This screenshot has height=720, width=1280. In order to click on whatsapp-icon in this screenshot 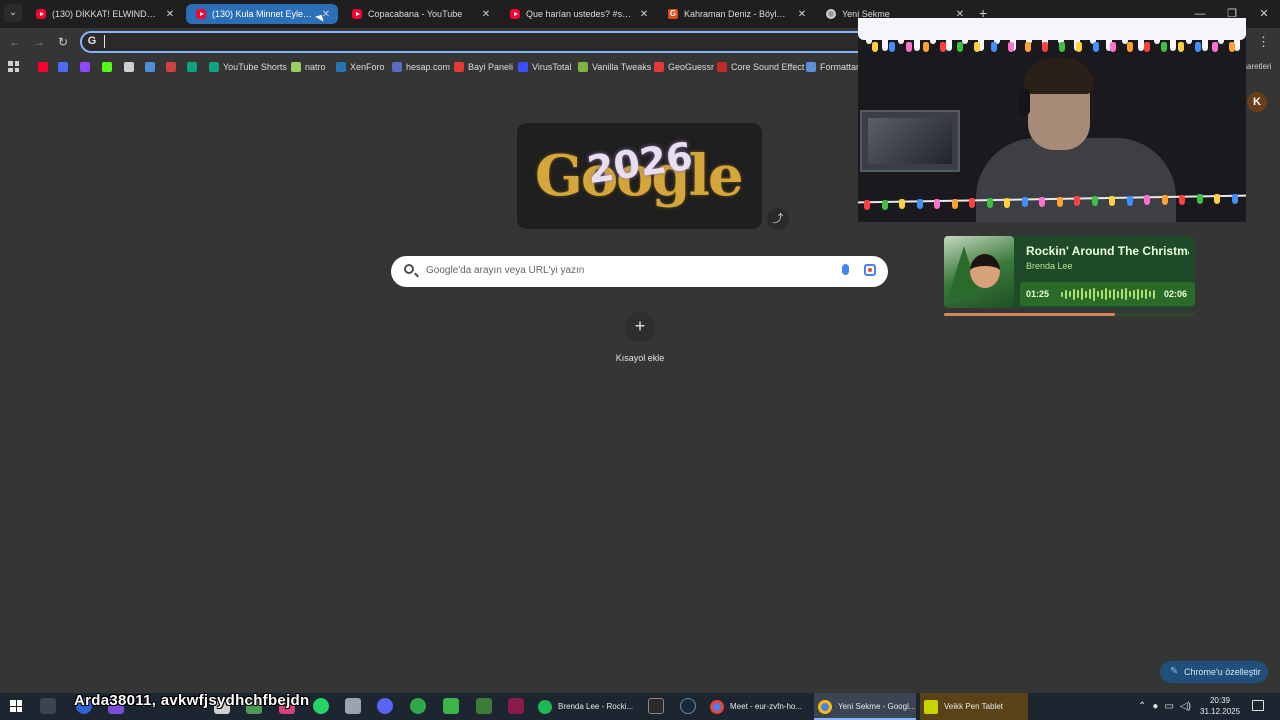, I will do `click(321, 706)`.